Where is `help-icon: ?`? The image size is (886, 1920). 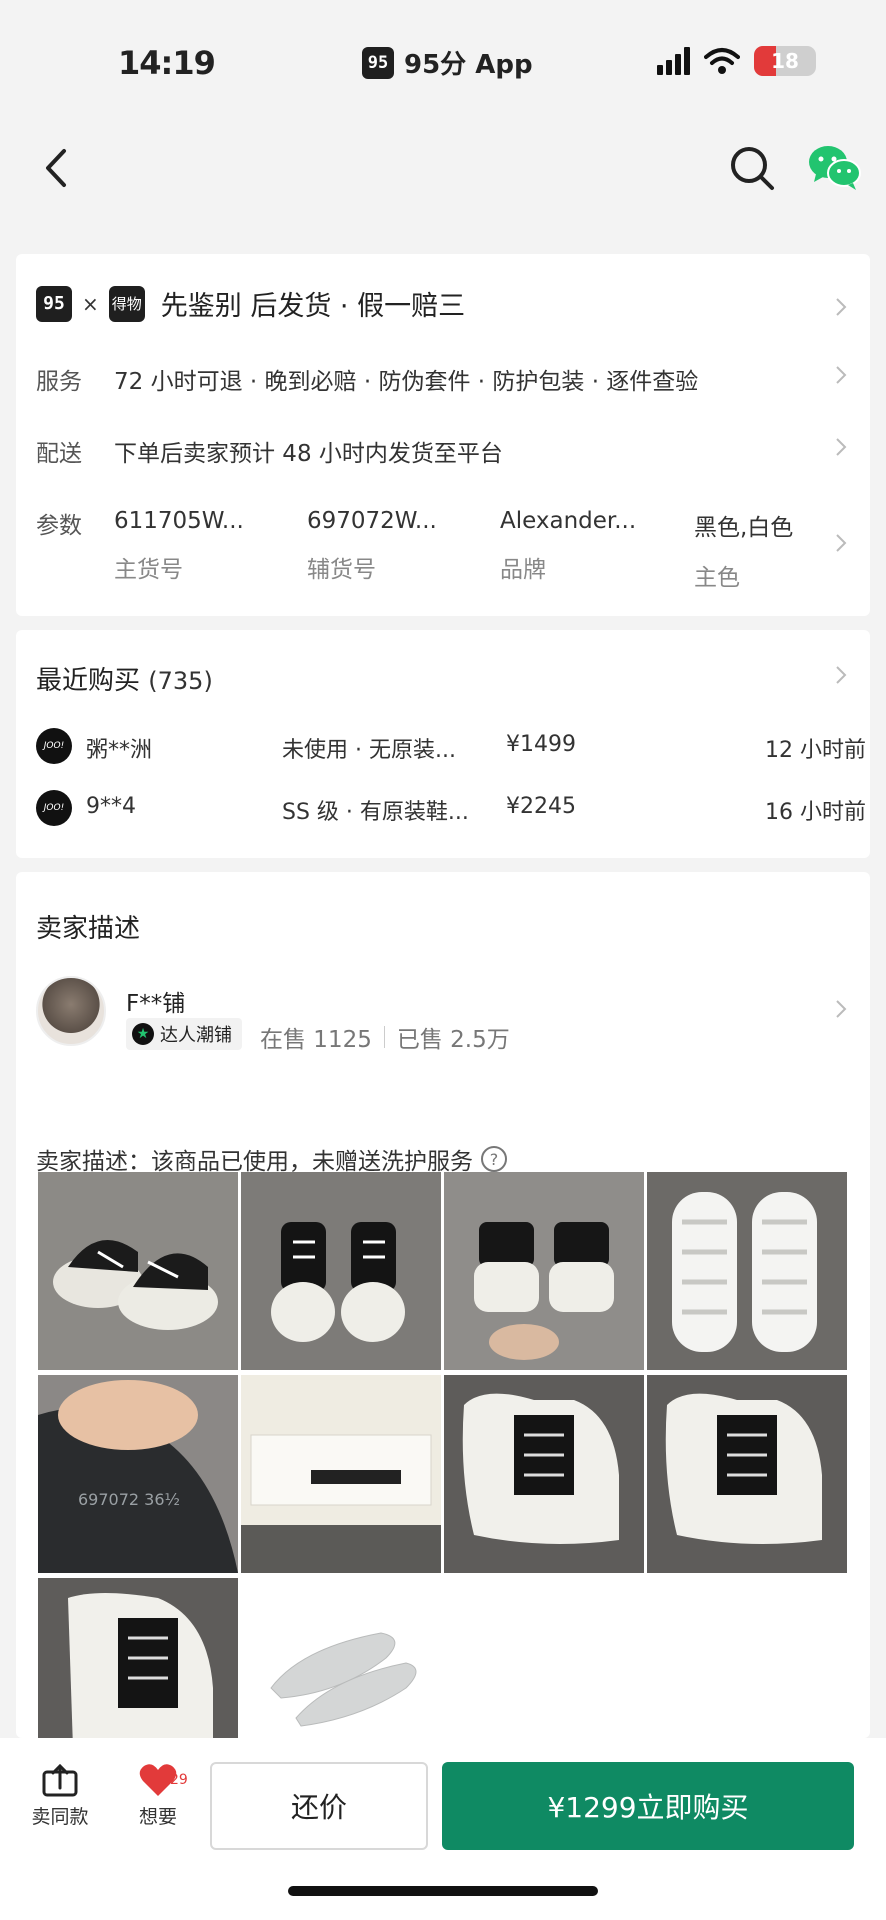
help-icon: ? is located at coordinates (494, 1159).